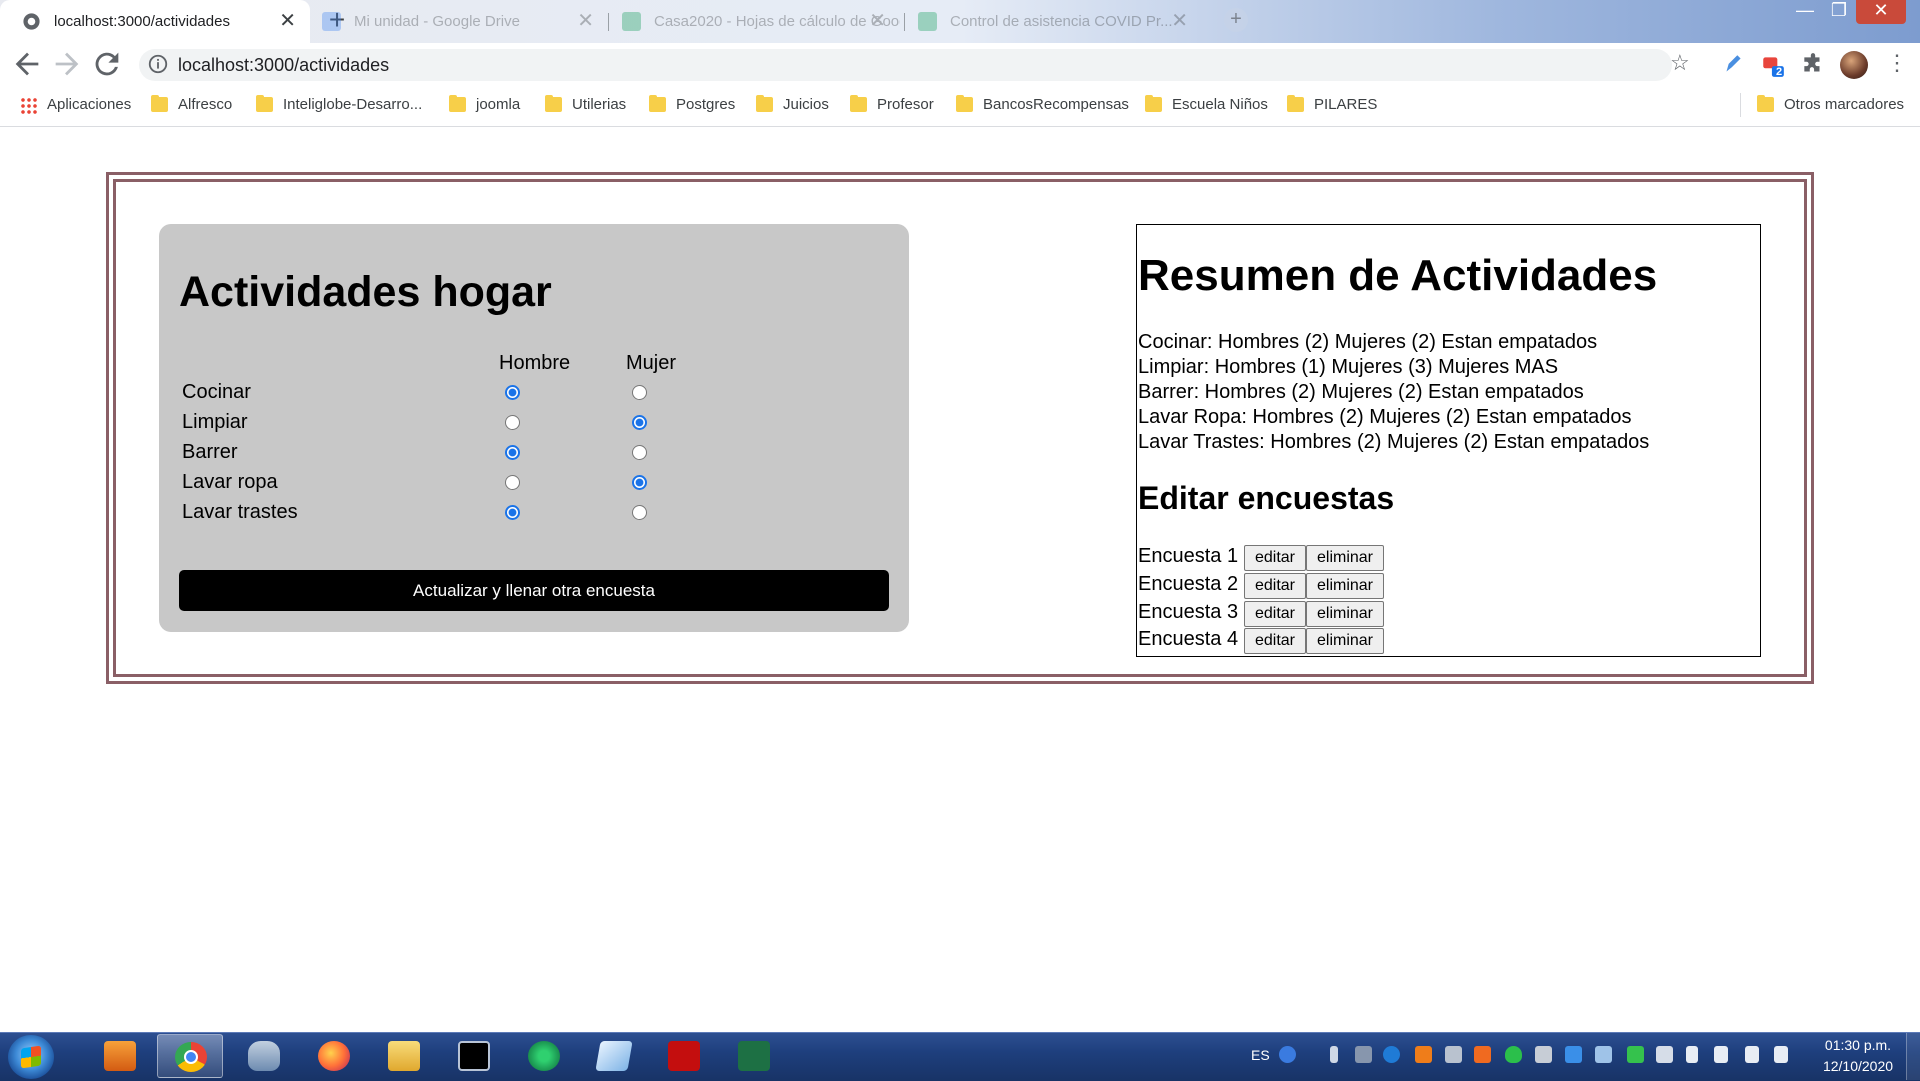 The width and height of the screenshot is (1920, 1081). What do you see at coordinates (1752, 1054) in the screenshot?
I see `signal-icon` at bounding box center [1752, 1054].